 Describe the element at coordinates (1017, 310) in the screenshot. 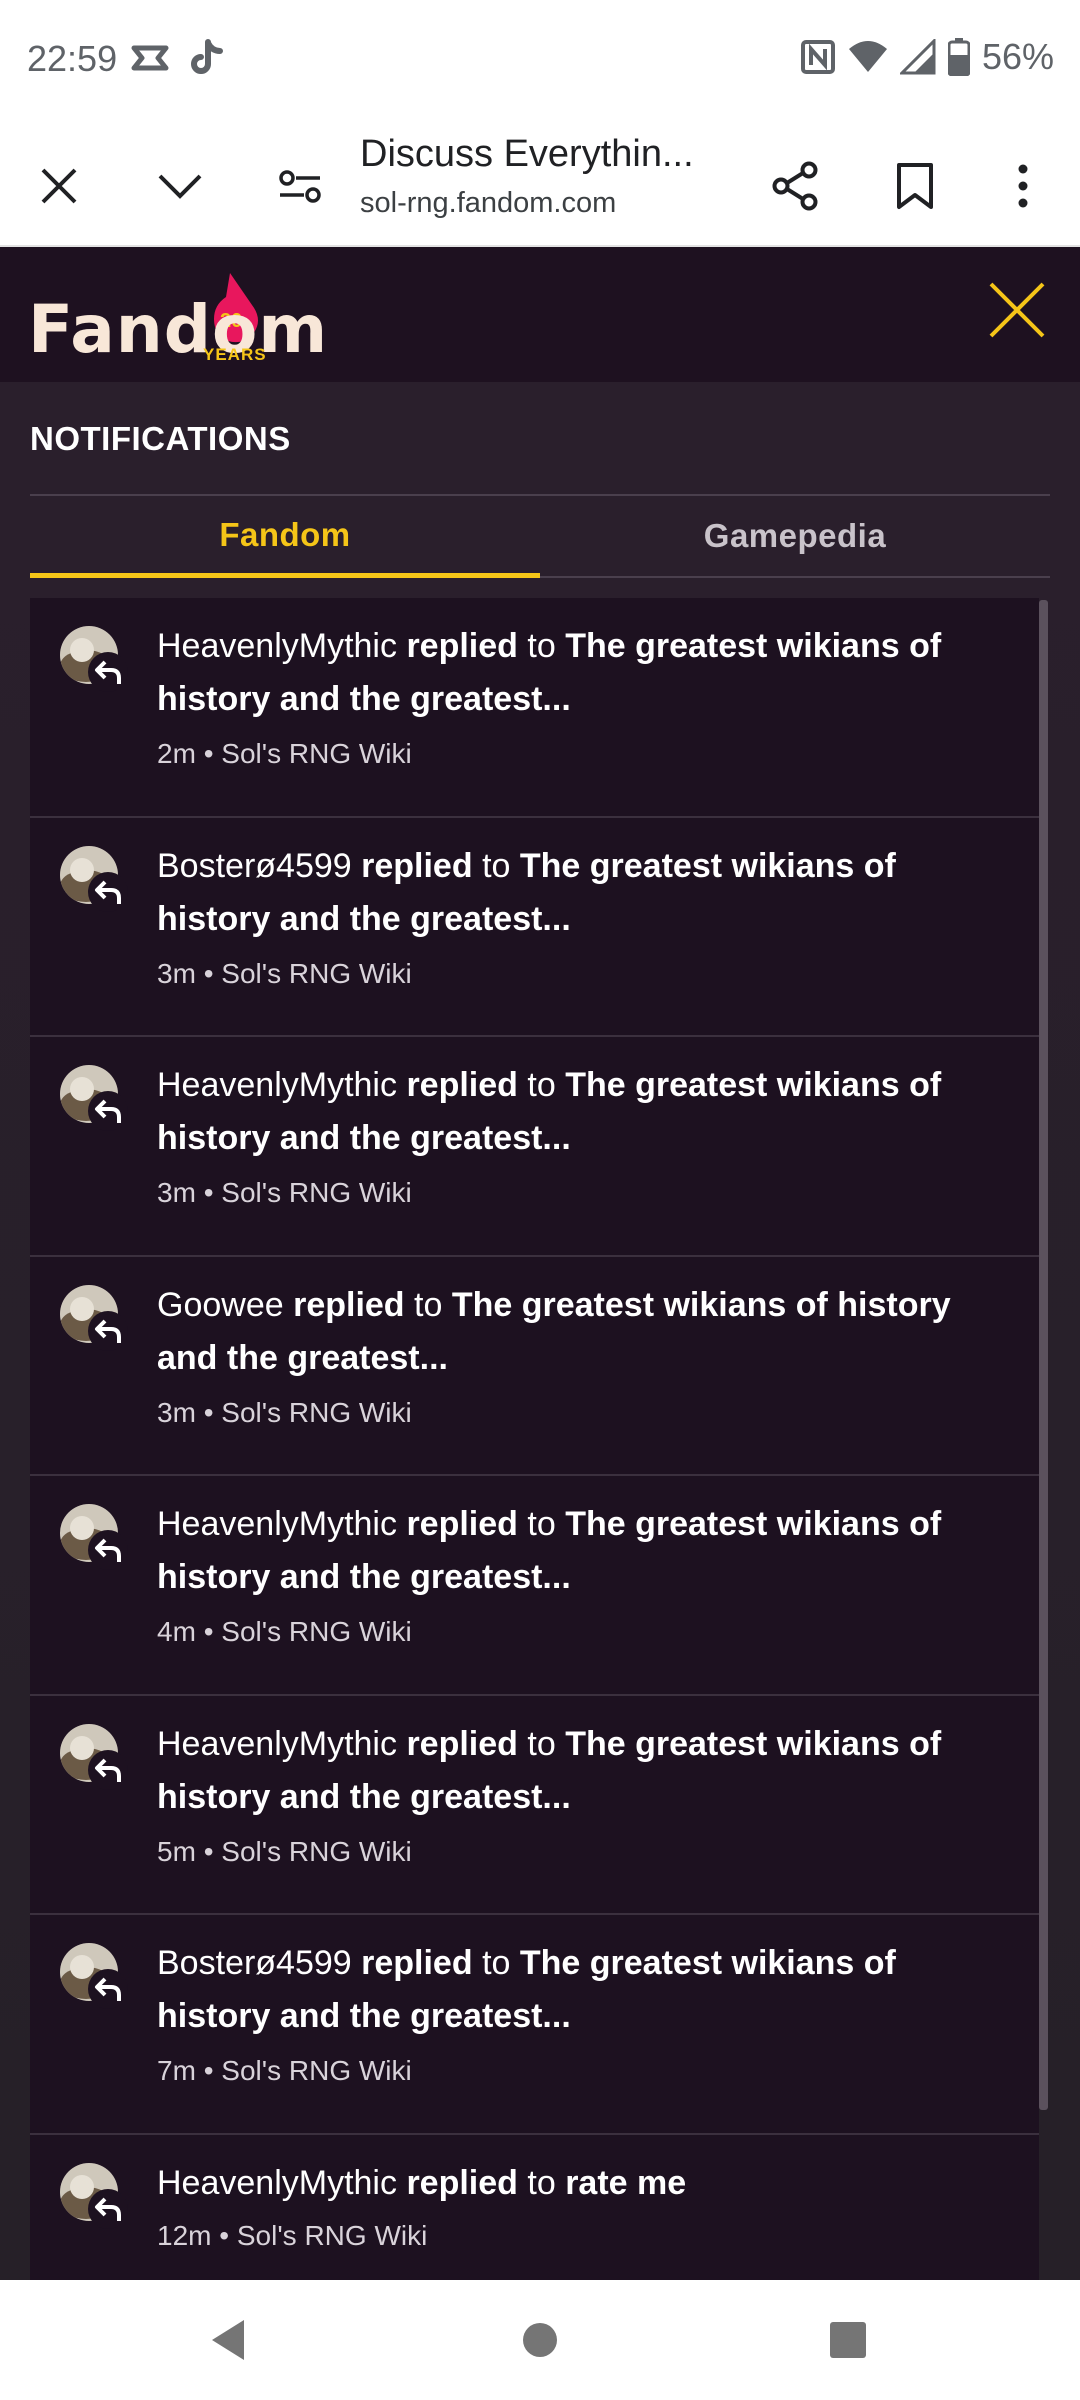

I see `close-notifications-icon` at that location.